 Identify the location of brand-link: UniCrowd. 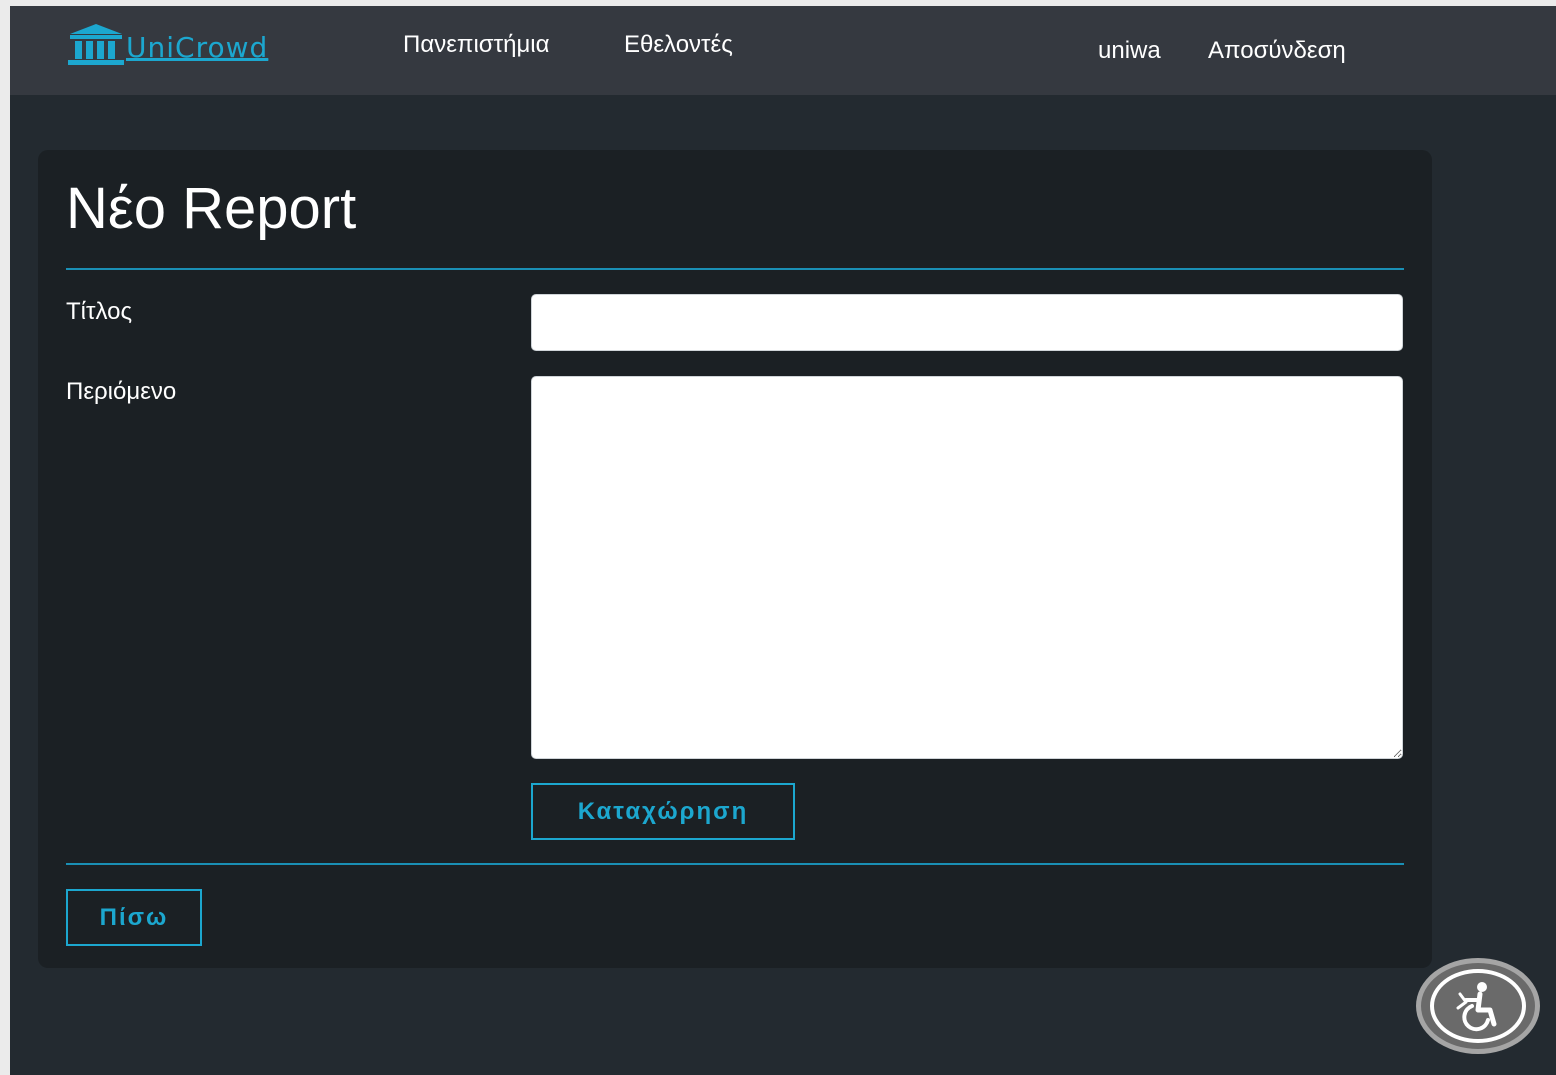
(167, 41).